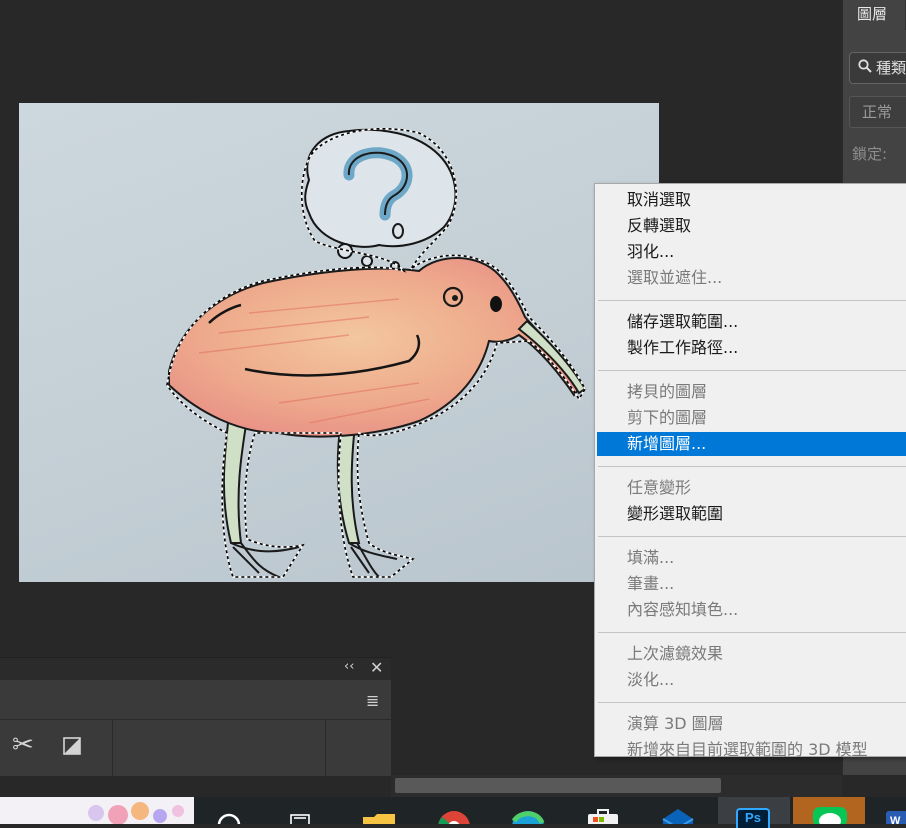 The image size is (906, 828). Describe the element at coordinates (874, 15) in the screenshot. I see `tab-layers: 圖層` at that location.